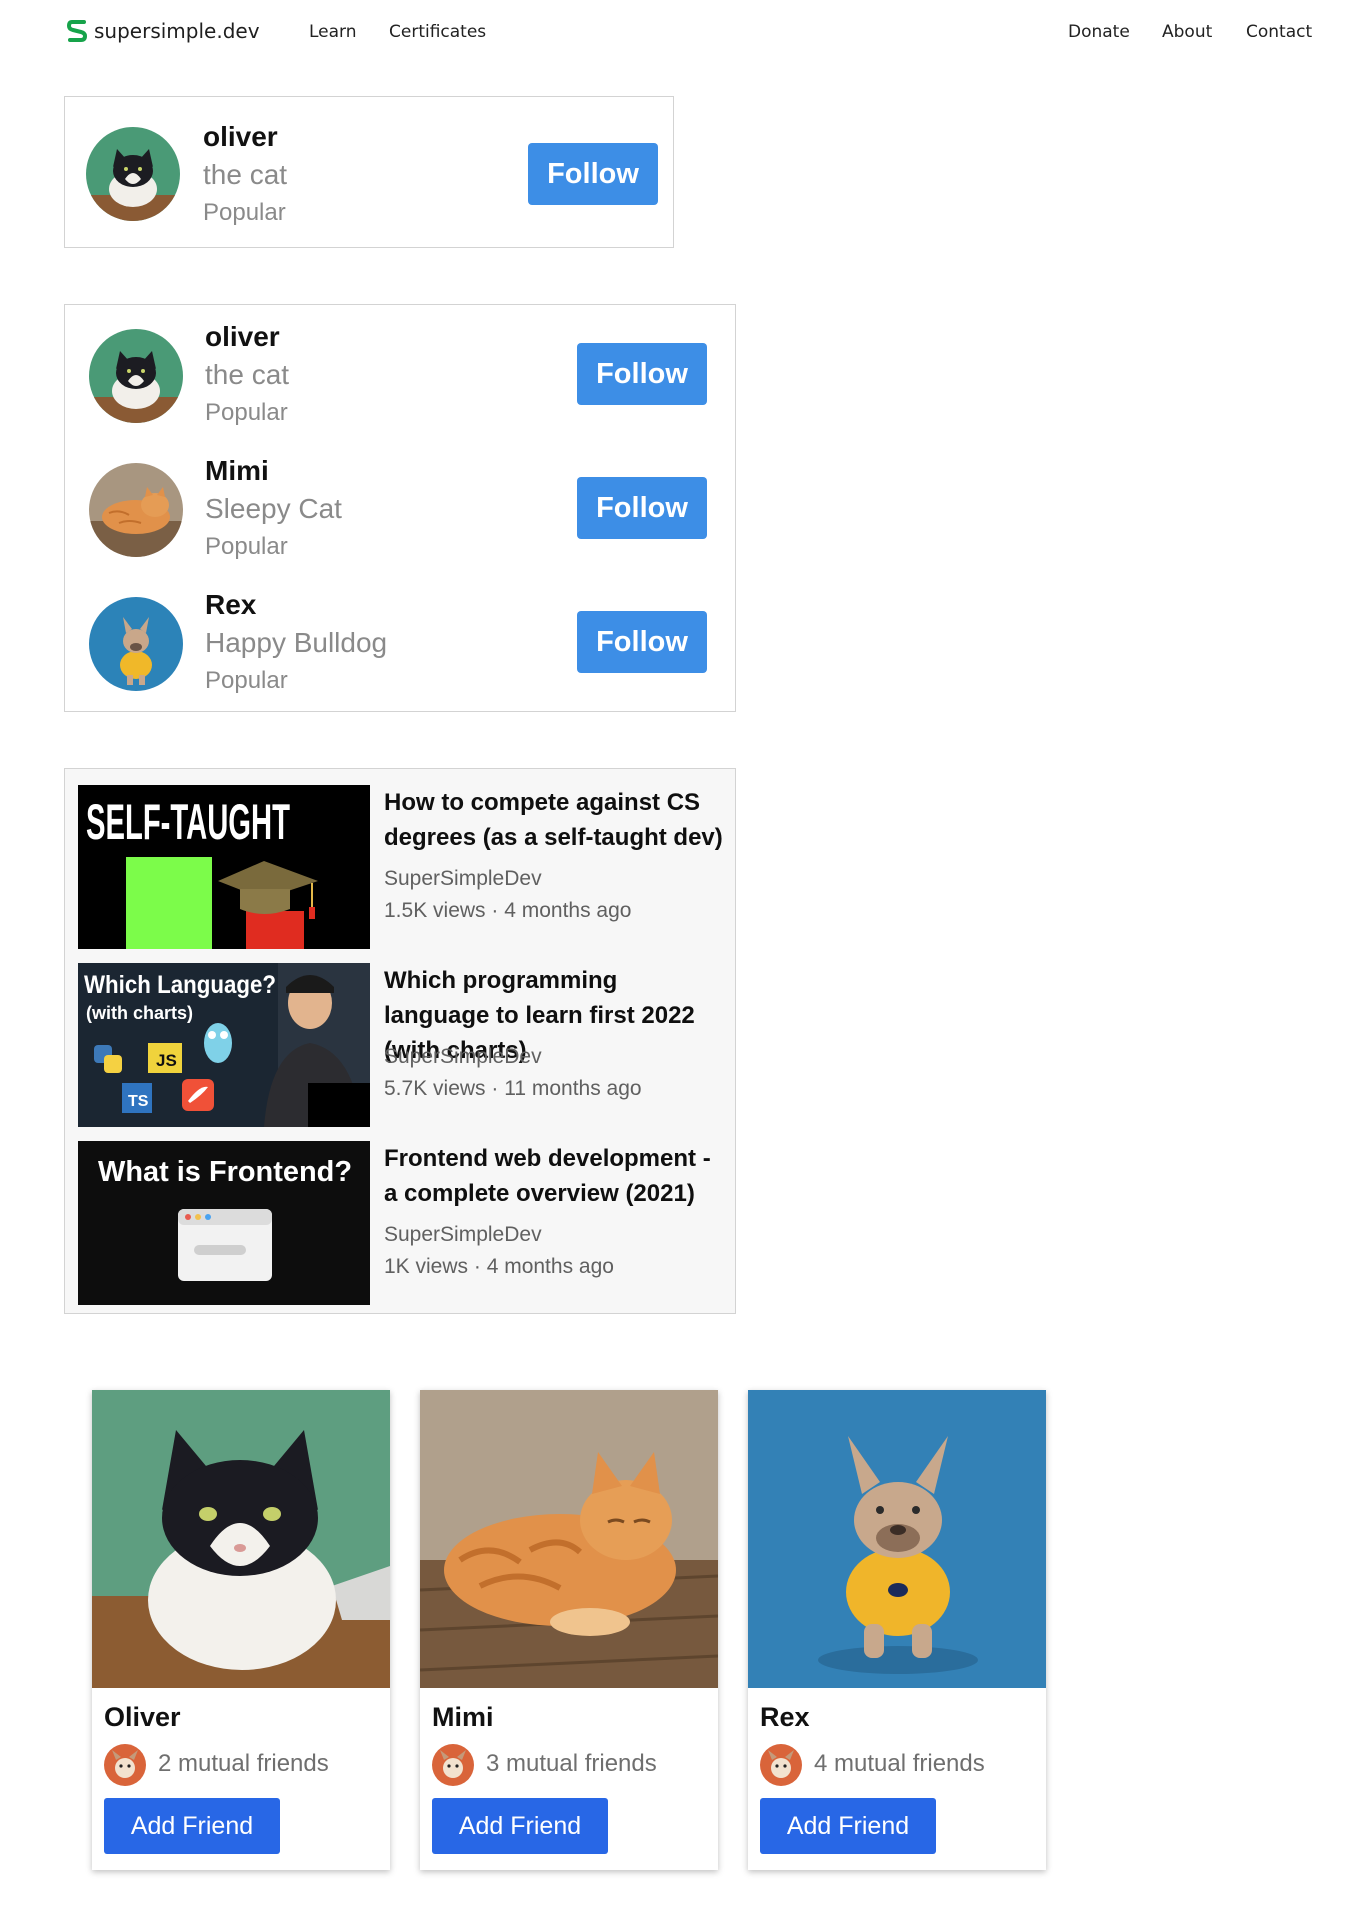 This screenshot has width=1366, height=1915. What do you see at coordinates (1187, 32) in the screenshot?
I see `nav-link-about: About` at bounding box center [1187, 32].